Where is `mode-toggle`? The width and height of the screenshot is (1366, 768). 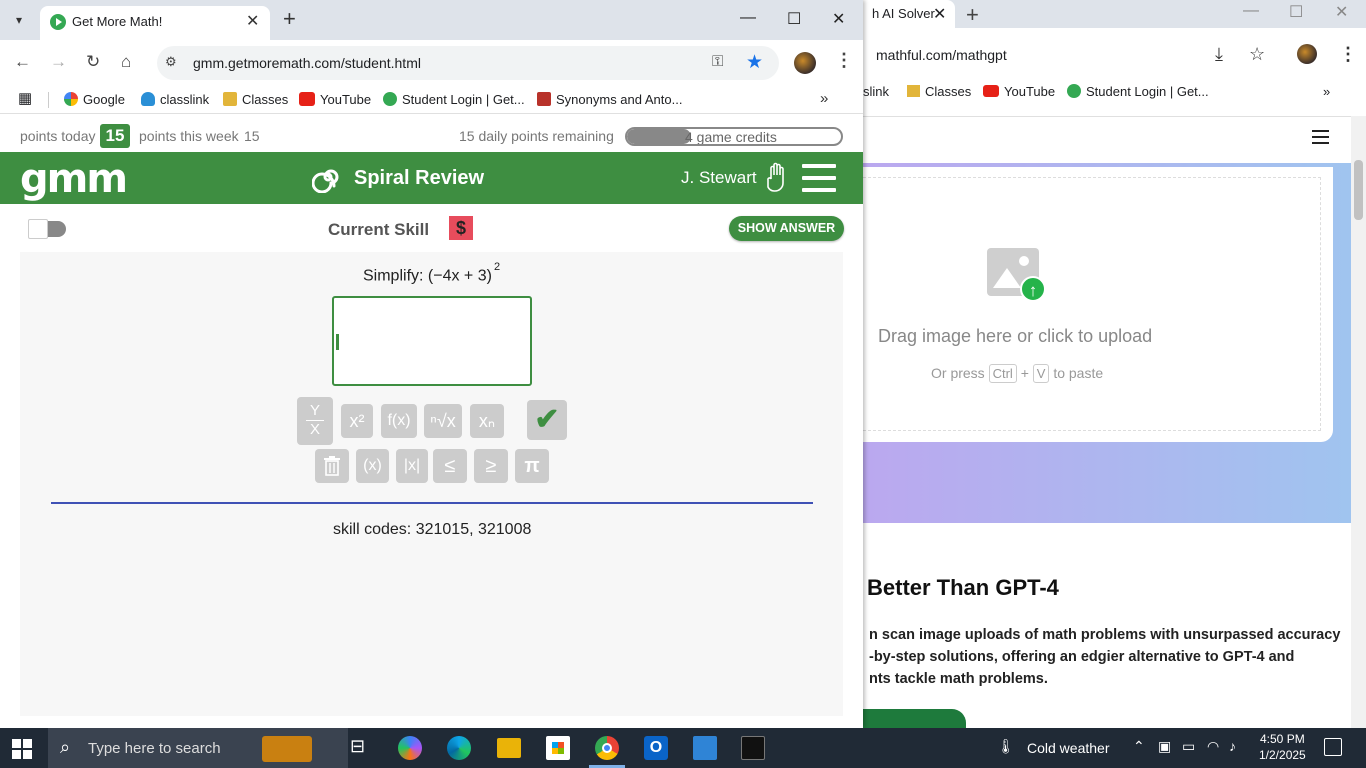 mode-toggle is located at coordinates (47, 229).